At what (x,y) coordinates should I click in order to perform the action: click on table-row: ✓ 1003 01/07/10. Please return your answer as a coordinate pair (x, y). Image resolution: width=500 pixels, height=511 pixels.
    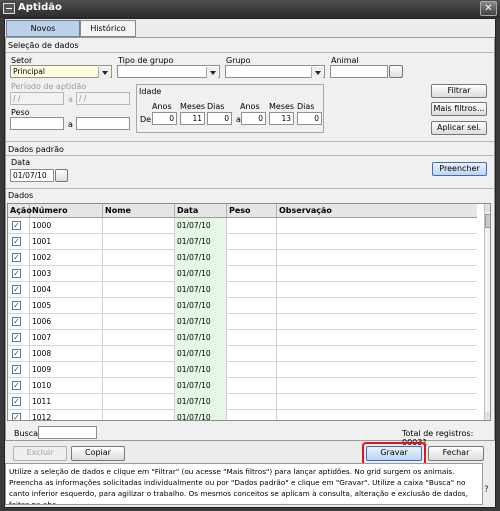
    Looking at the image, I should click on (242, 274).